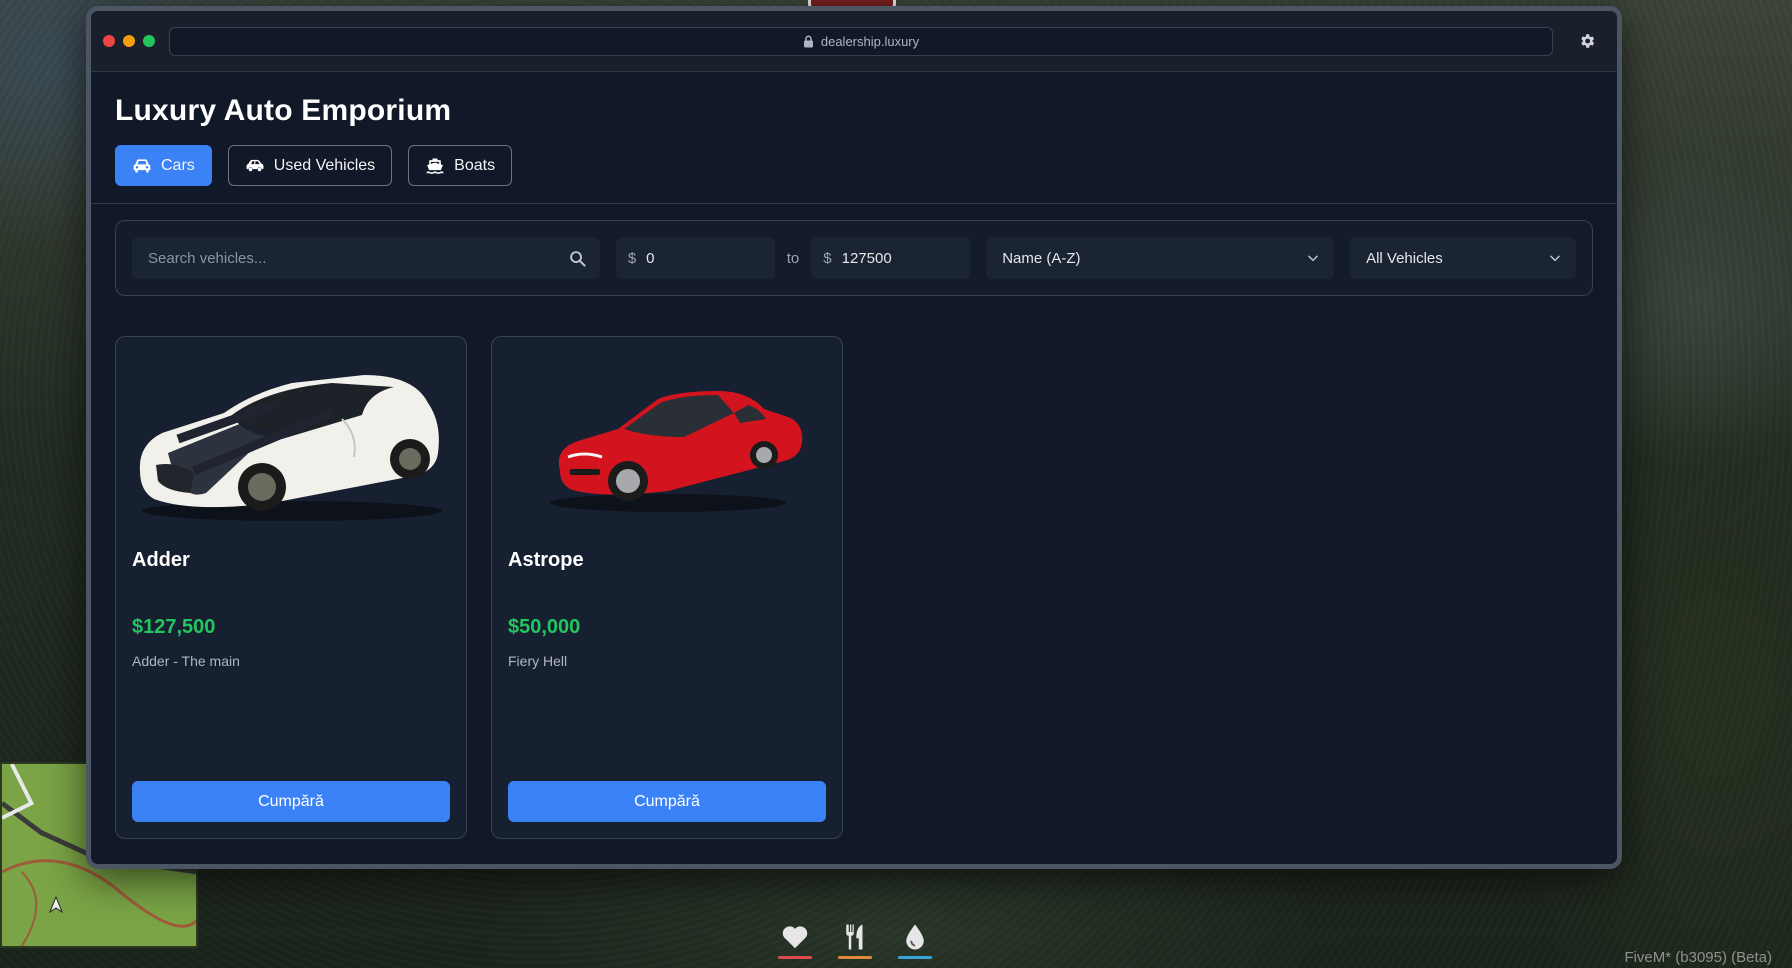  I want to click on adder-car-image, so click(290, 448).